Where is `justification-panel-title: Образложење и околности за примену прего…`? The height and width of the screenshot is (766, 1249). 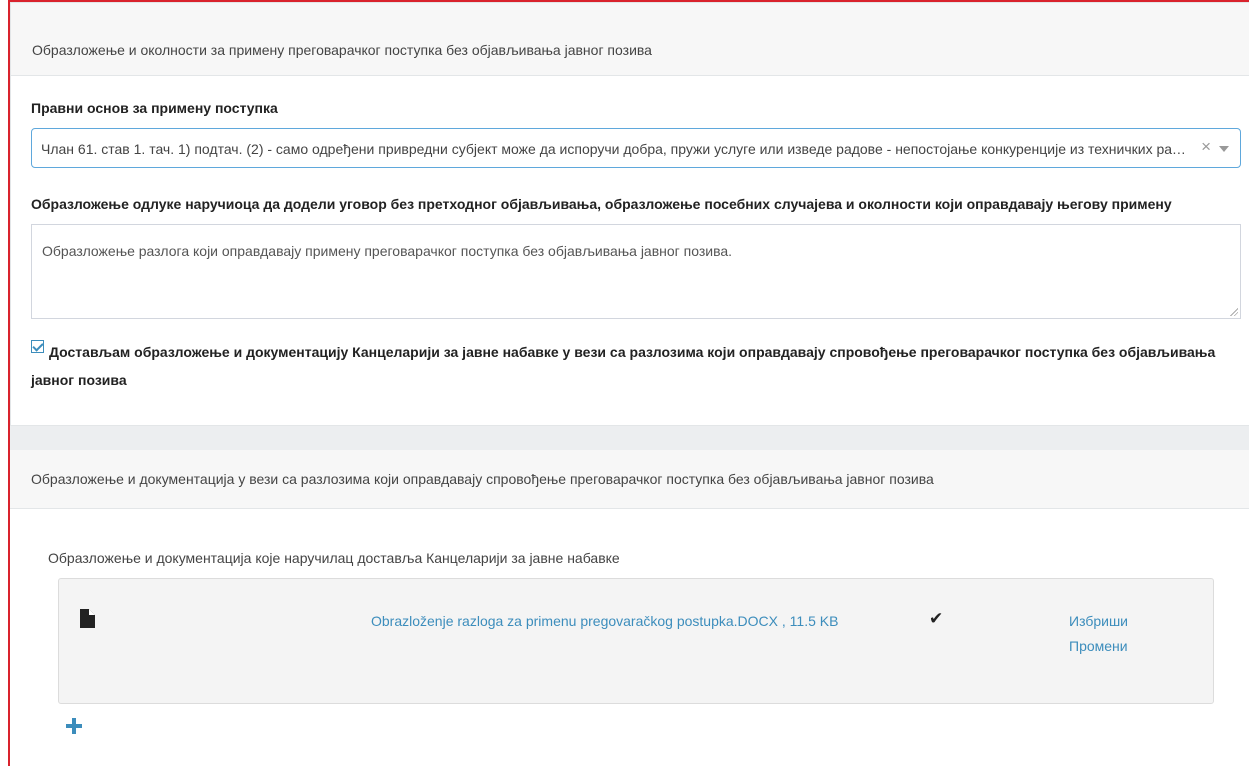
justification-panel-title: Образложење и околности за примену прего… is located at coordinates (342, 50).